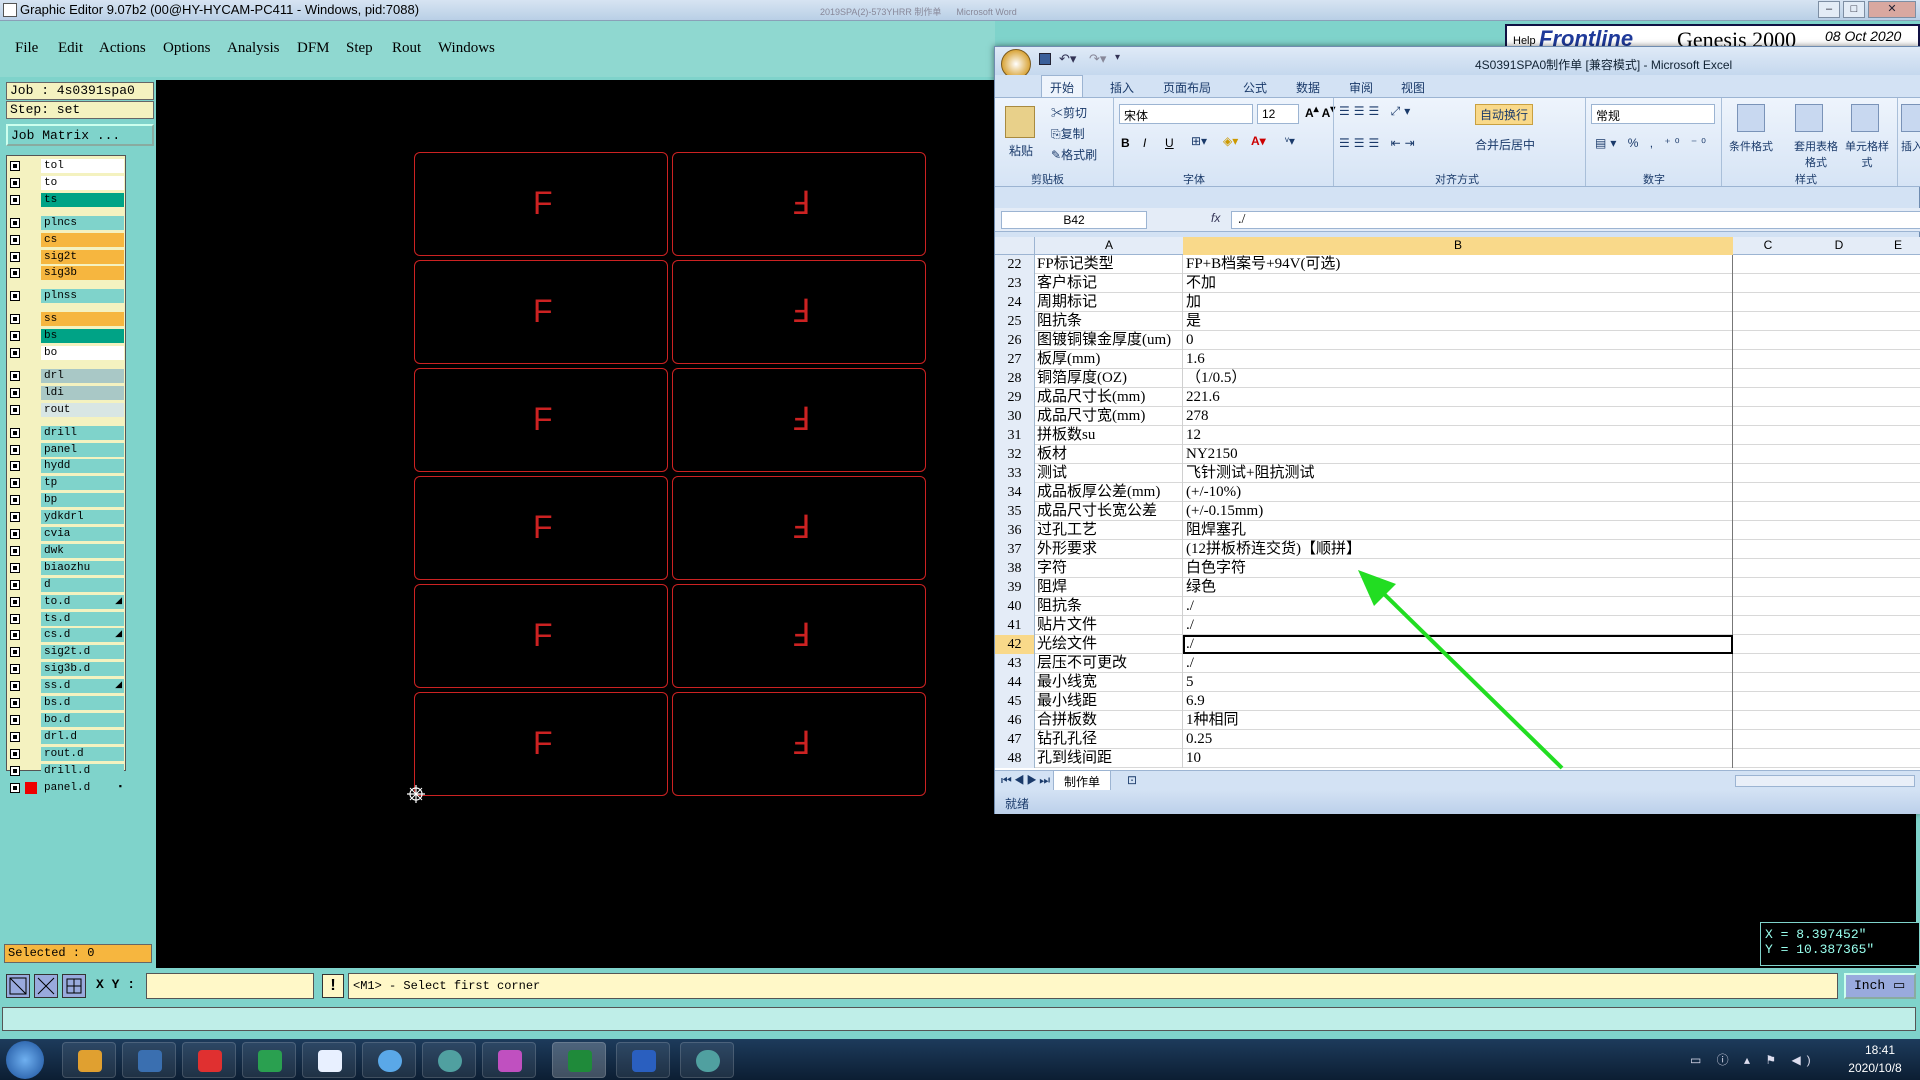 The width and height of the screenshot is (1920, 1080). I want to click on select-all-corner, so click(1015, 246).